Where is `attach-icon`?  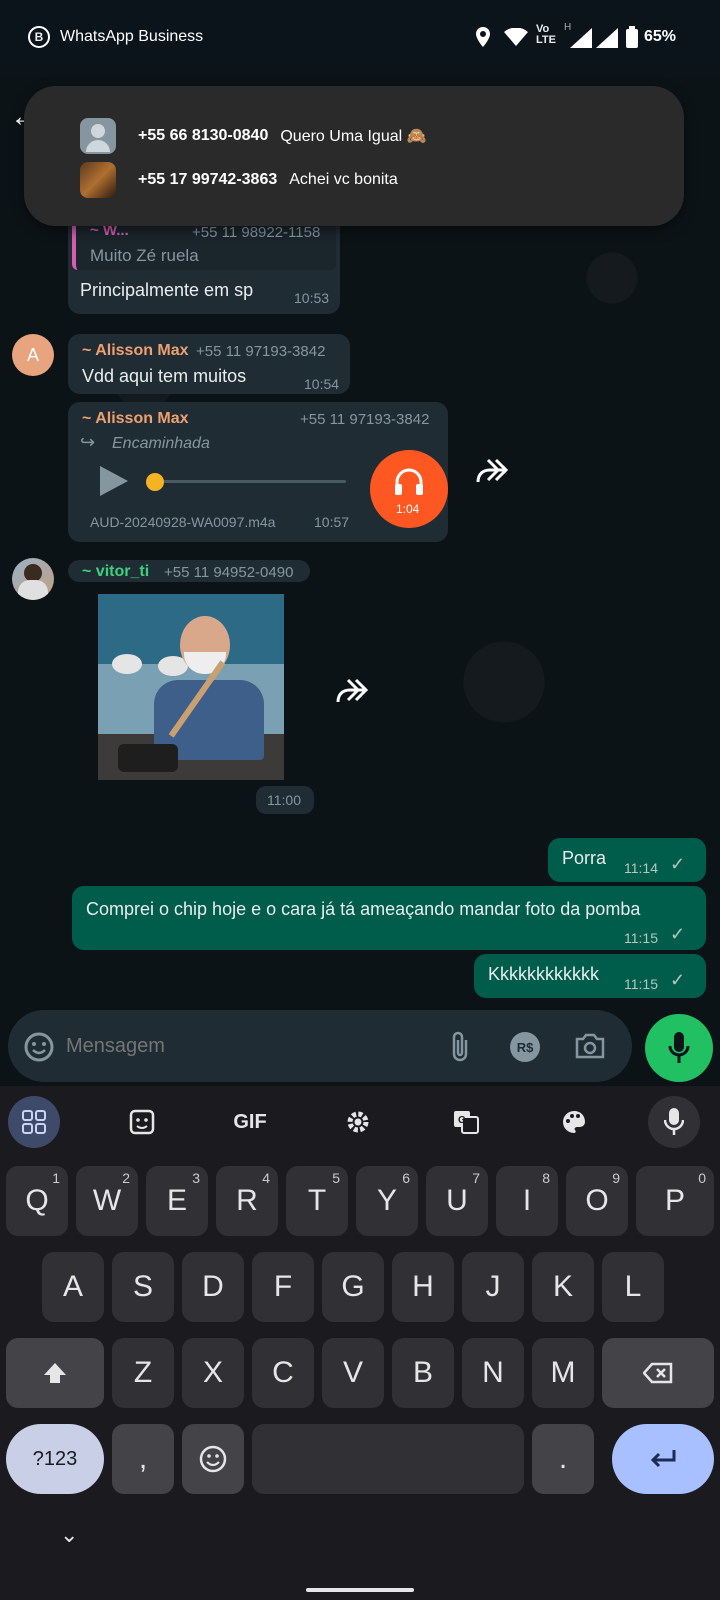 attach-icon is located at coordinates (460, 1047).